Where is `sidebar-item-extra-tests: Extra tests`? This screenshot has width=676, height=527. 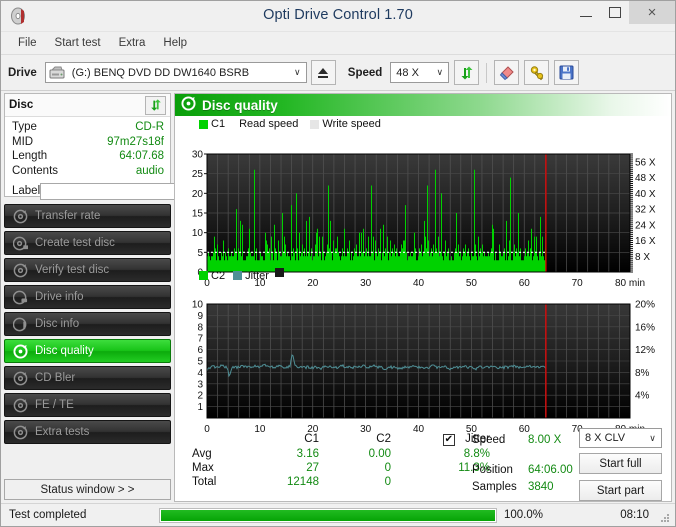 sidebar-item-extra-tests: Extra tests is located at coordinates (87, 432).